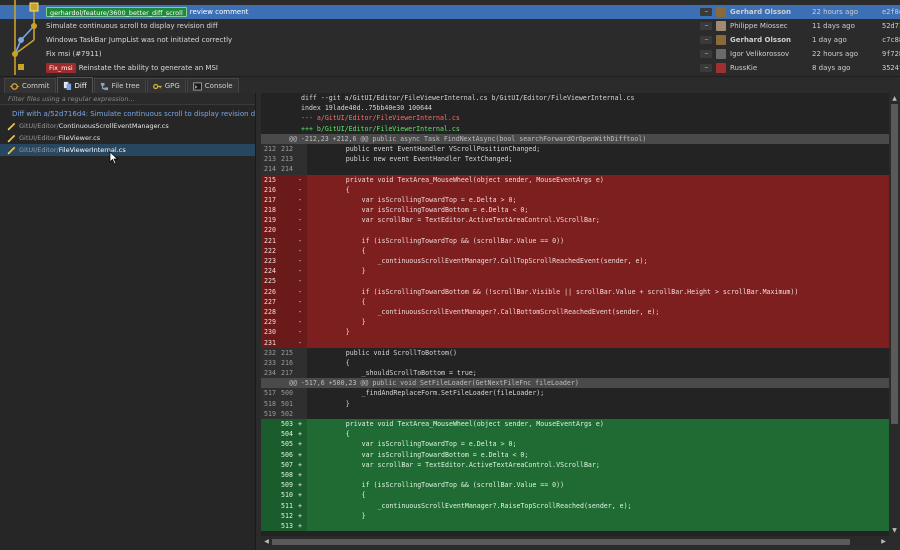  What do you see at coordinates (575, 515) in the screenshot?
I see `diff-line: 512 + }` at bounding box center [575, 515].